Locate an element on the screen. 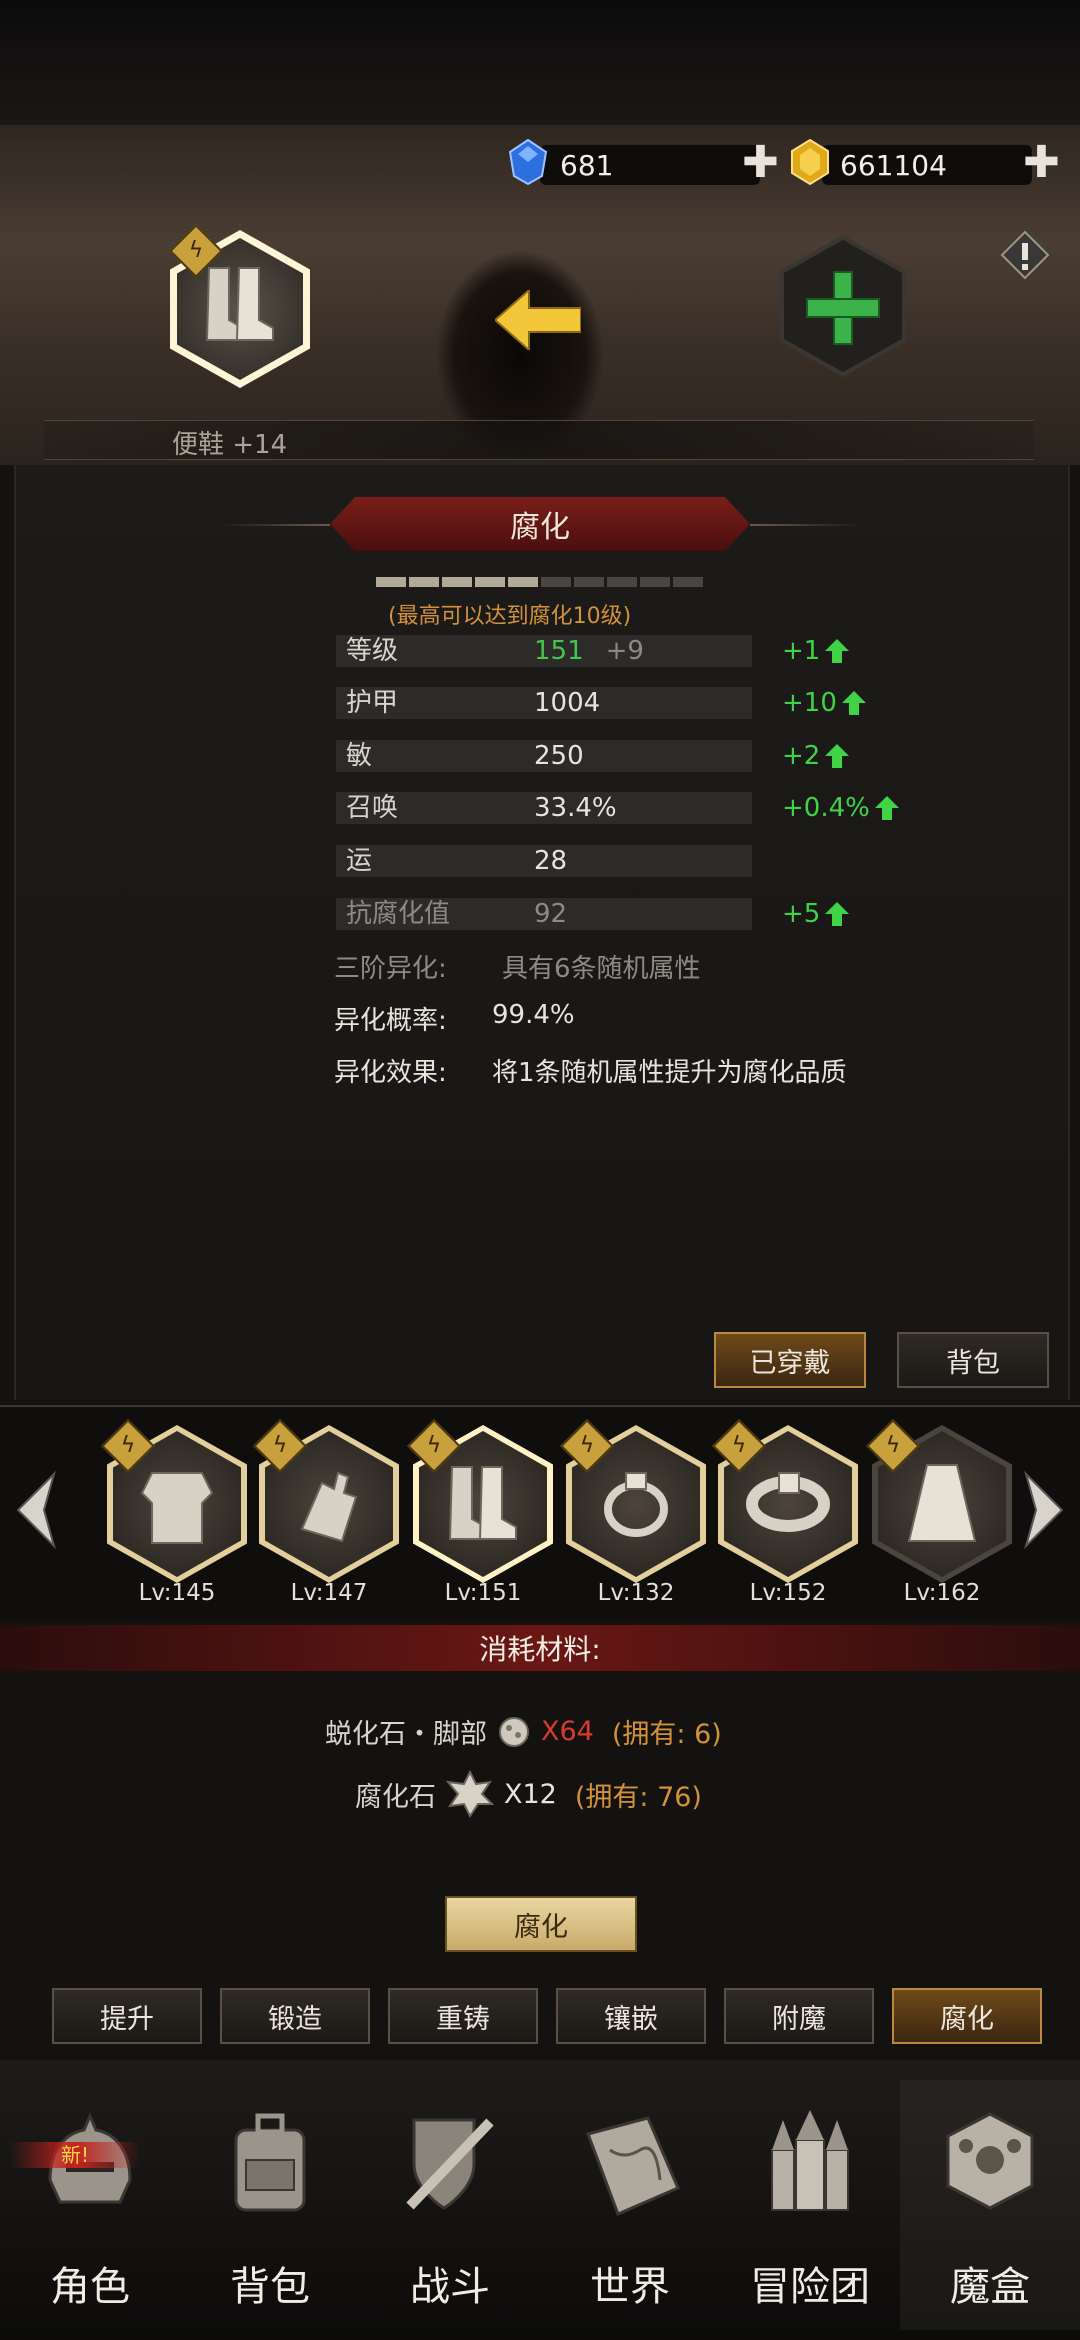 The width and height of the screenshot is (1080, 2340). stat-increase: +1 is located at coordinates (816, 651).